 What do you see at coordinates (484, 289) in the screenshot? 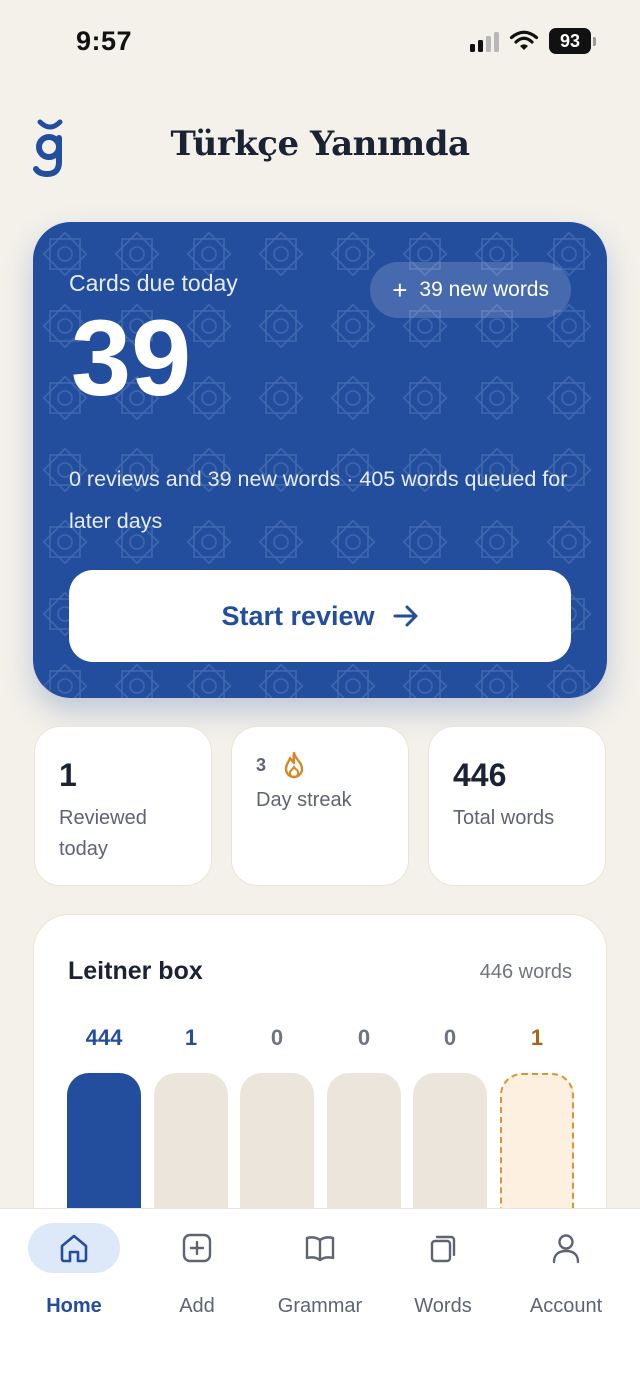
I see `new-words-label: 39 new words` at bounding box center [484, 289].